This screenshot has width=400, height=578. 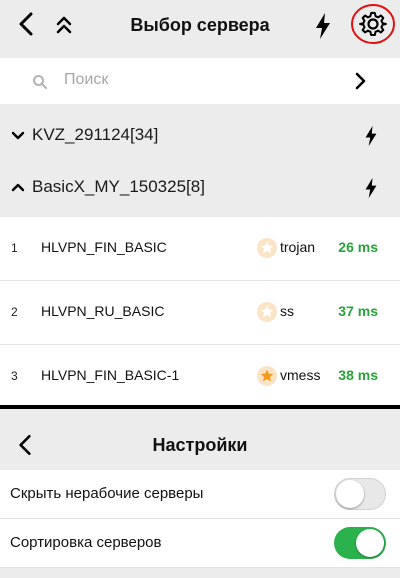 I want to click on setting-row-sort: Сортировка серверов, so click(x=200, y=543).